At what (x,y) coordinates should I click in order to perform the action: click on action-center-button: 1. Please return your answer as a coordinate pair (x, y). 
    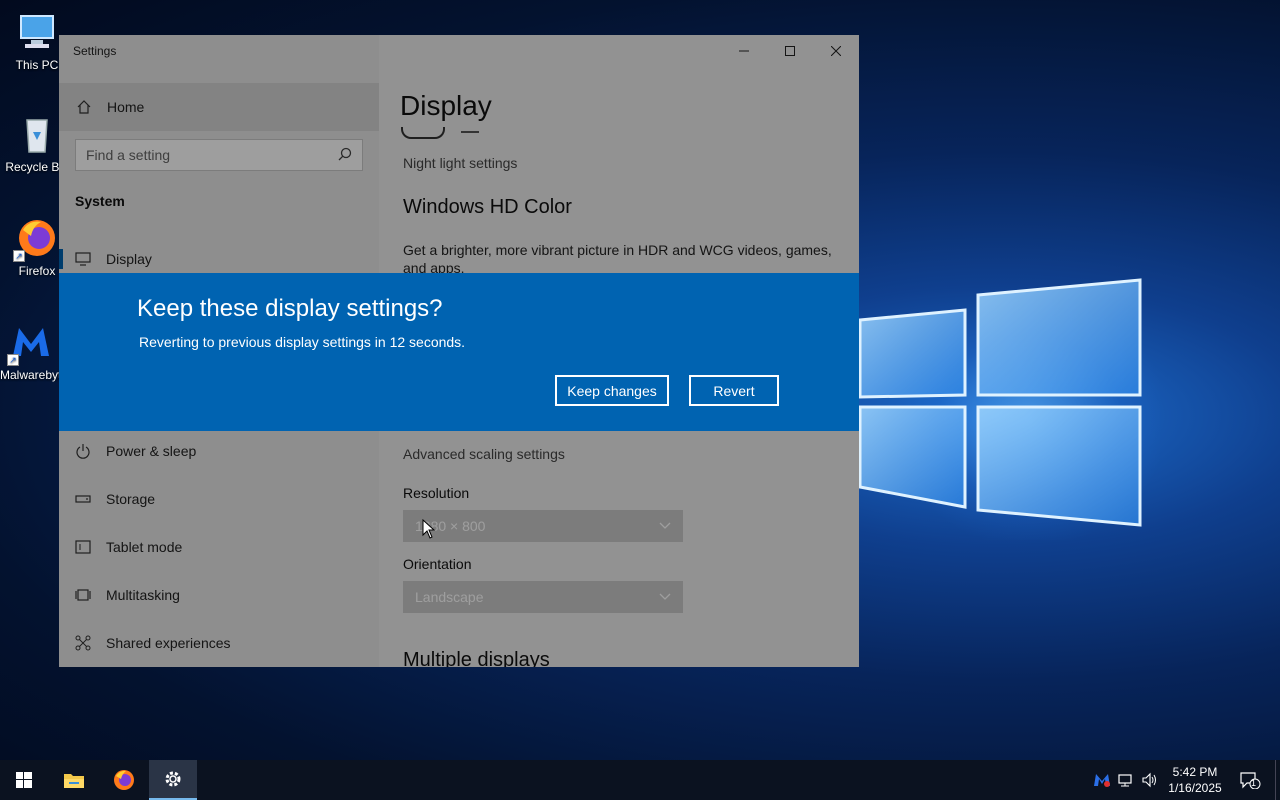
    Looking at the image, I should click on (1250, 780).